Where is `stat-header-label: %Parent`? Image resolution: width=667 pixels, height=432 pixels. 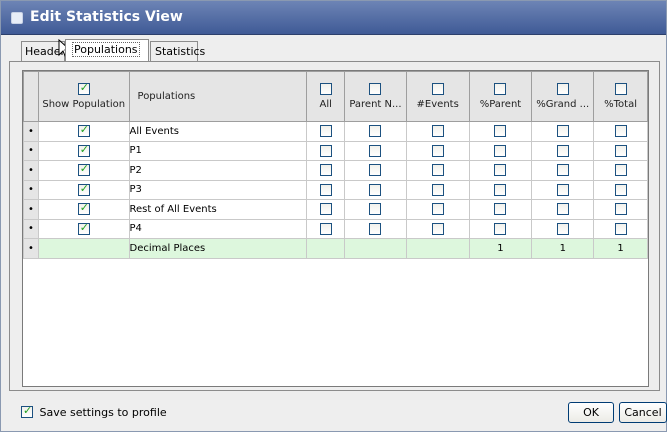
stat-header-label: %Parent is located at coordinates (500, 104).